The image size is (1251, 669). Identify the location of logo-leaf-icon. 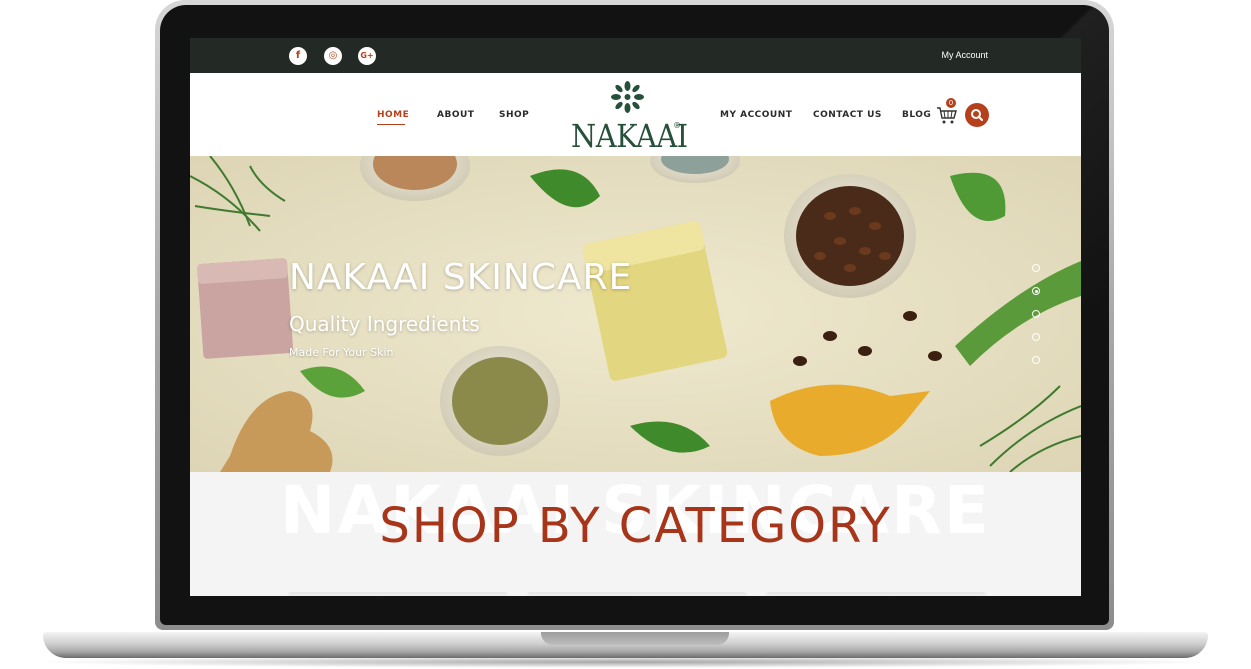
(627, 97).